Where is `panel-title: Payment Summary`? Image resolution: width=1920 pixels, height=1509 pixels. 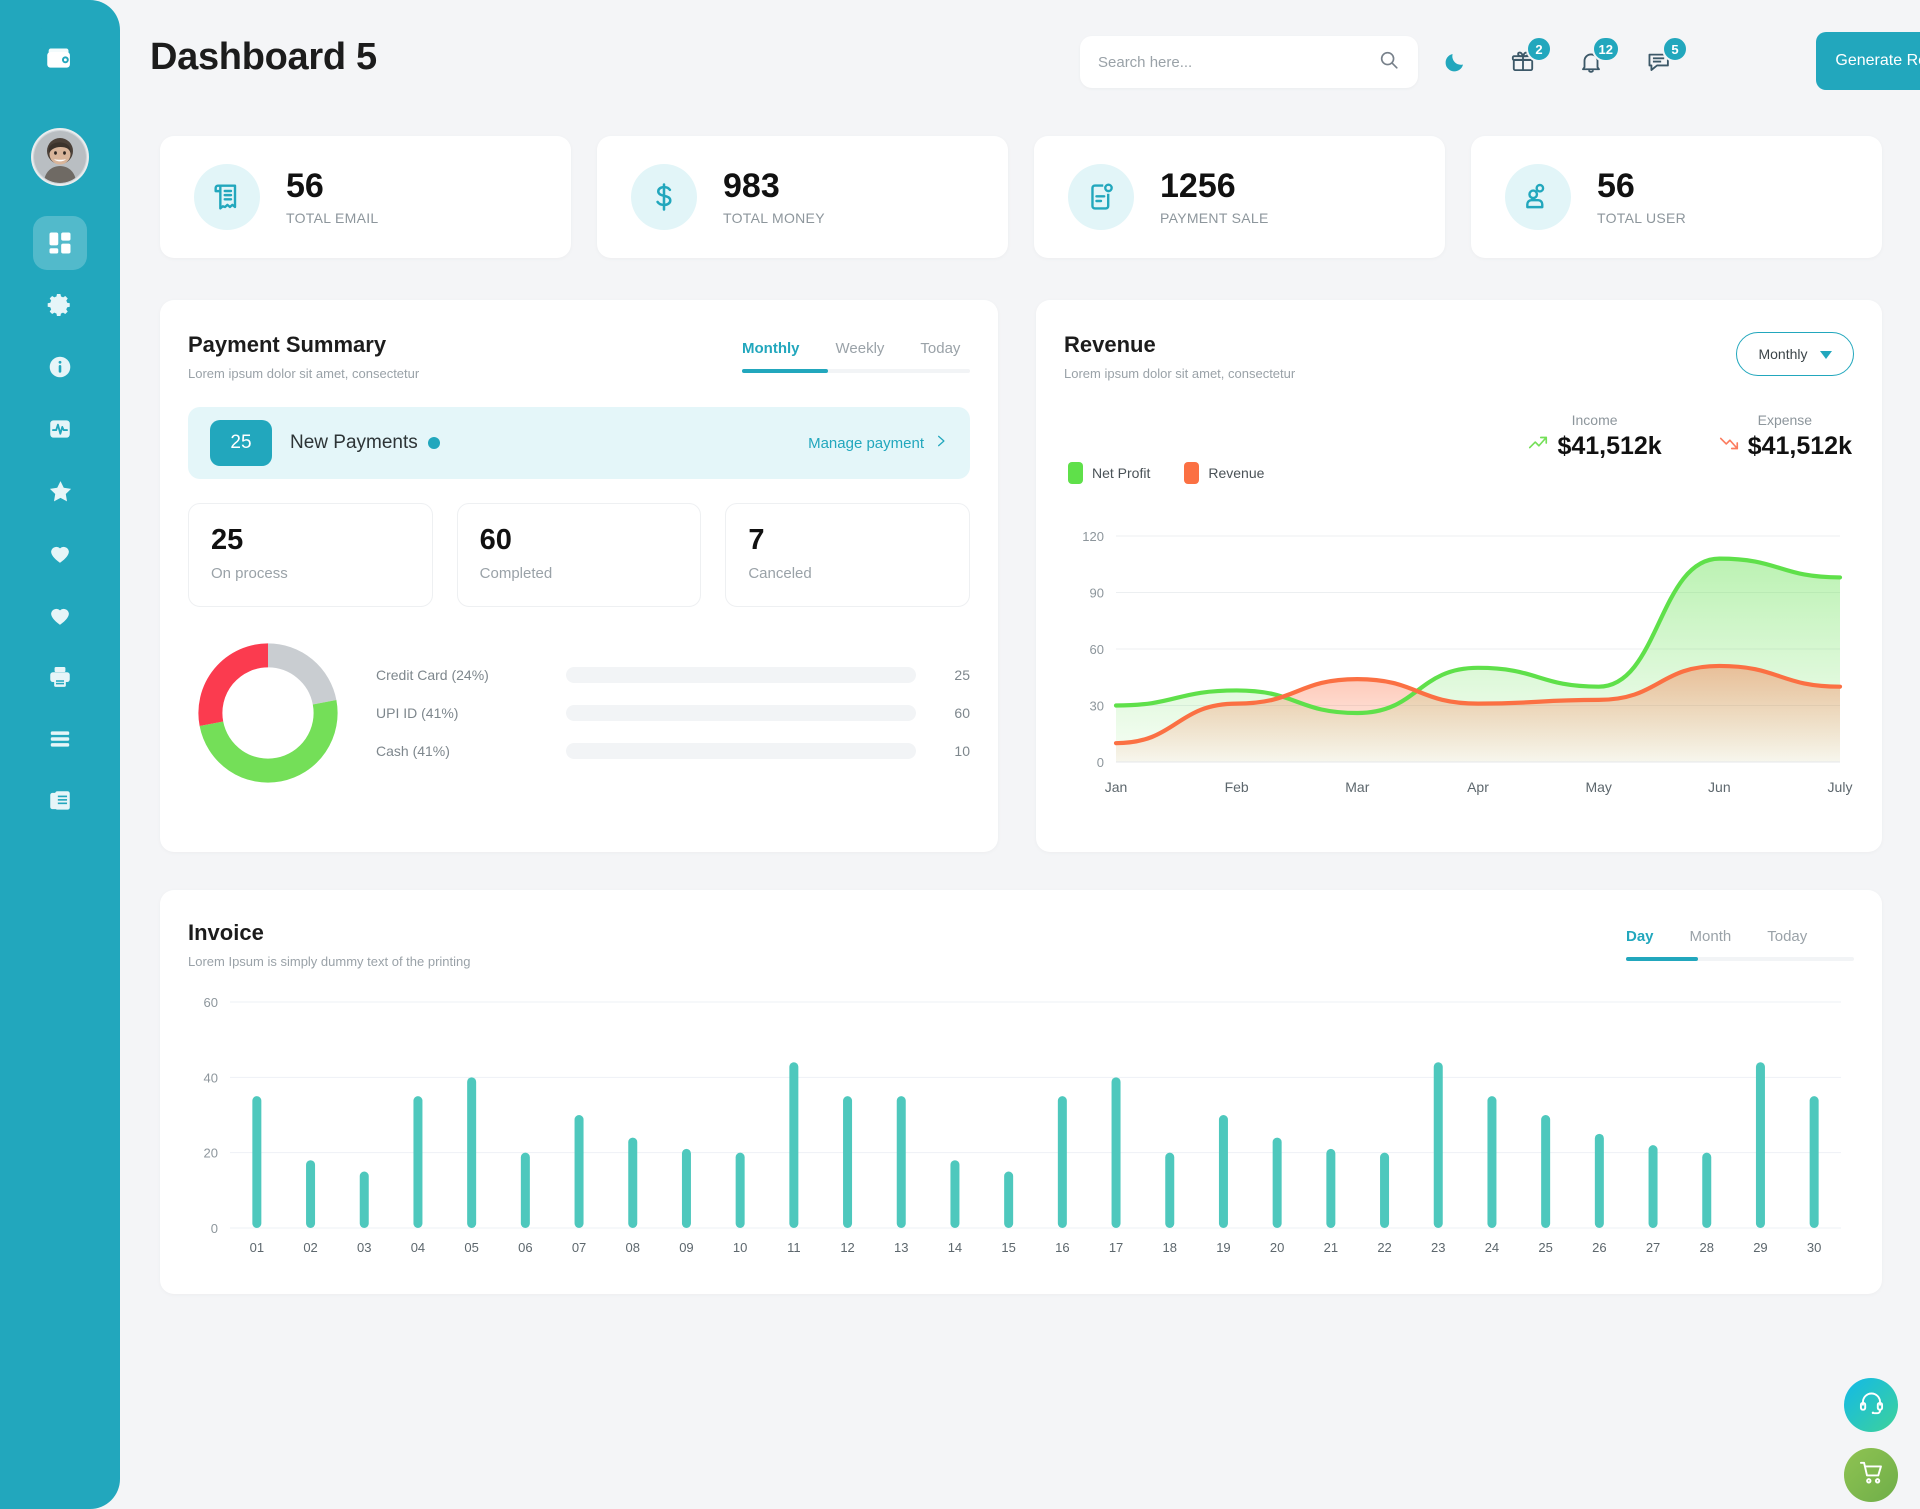
panel-title: Payment Summary is located at coordinates (287, 344).